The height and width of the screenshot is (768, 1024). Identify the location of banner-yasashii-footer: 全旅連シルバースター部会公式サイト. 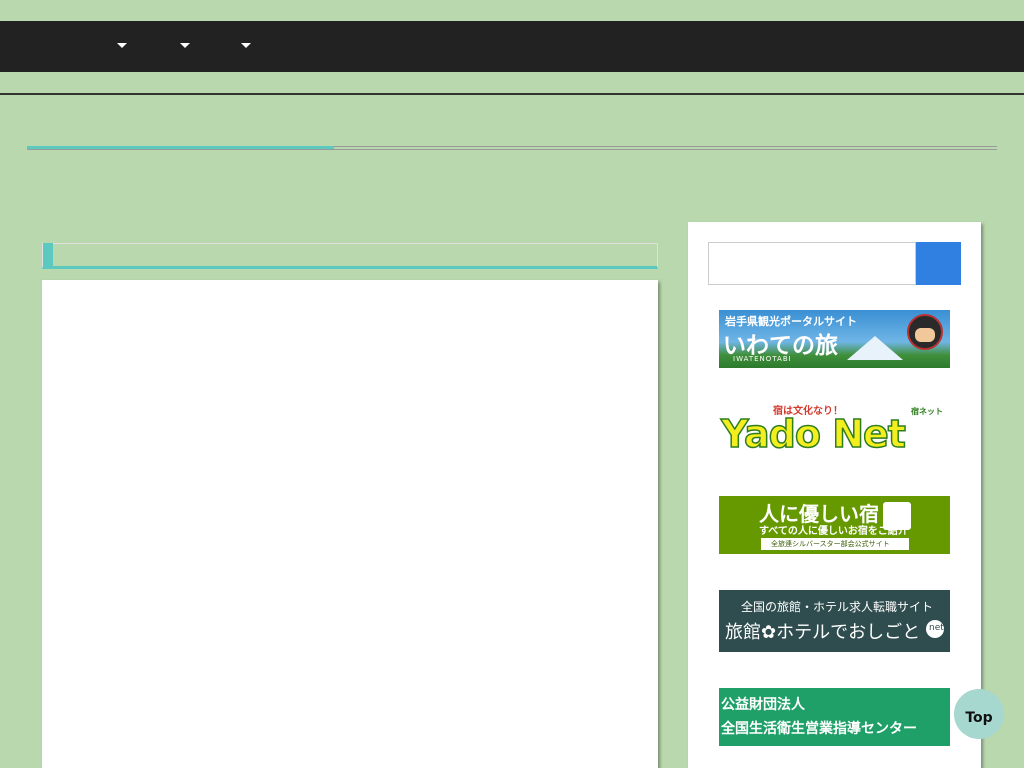
(830, 544).